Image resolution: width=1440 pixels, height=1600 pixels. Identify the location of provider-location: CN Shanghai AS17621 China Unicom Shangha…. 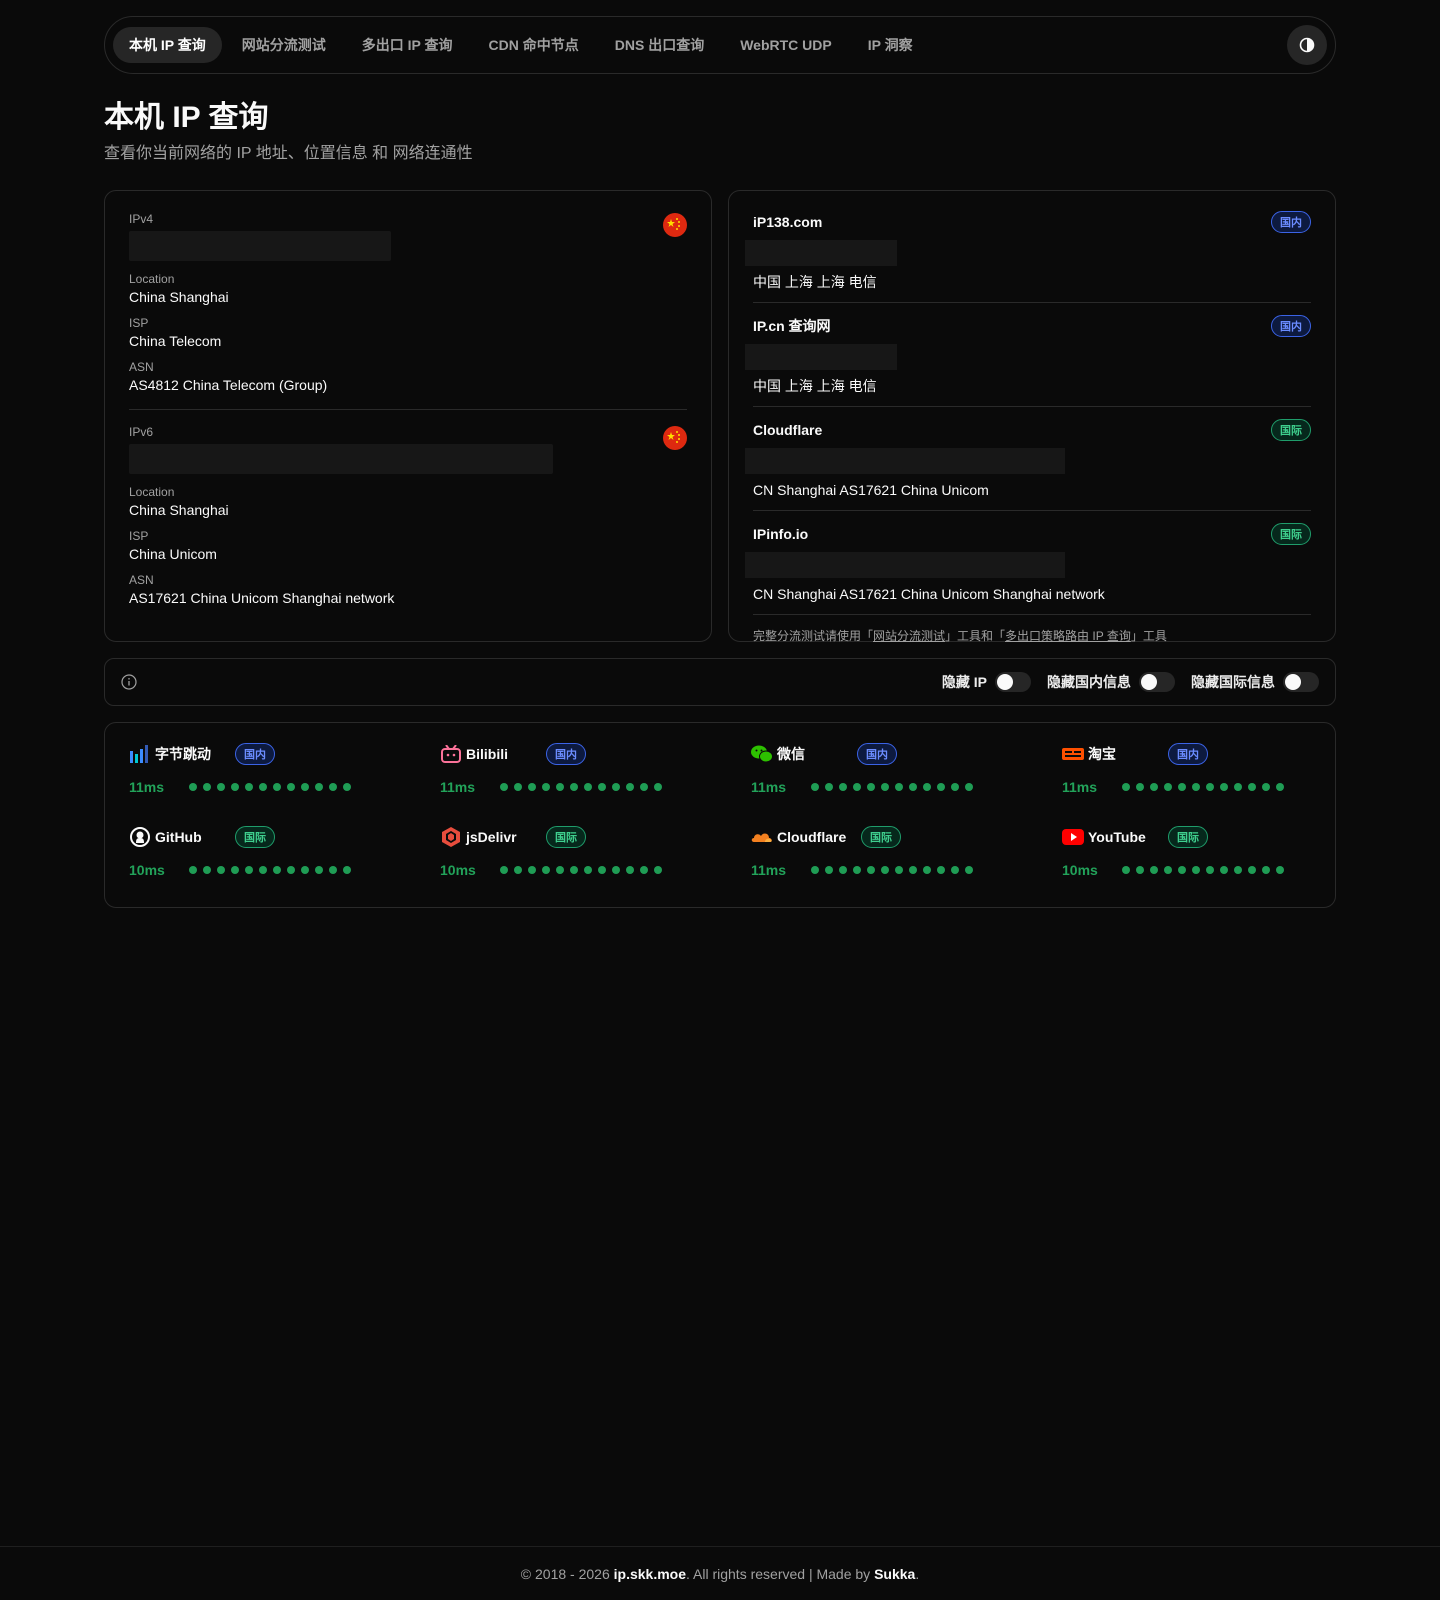
(929, 594).